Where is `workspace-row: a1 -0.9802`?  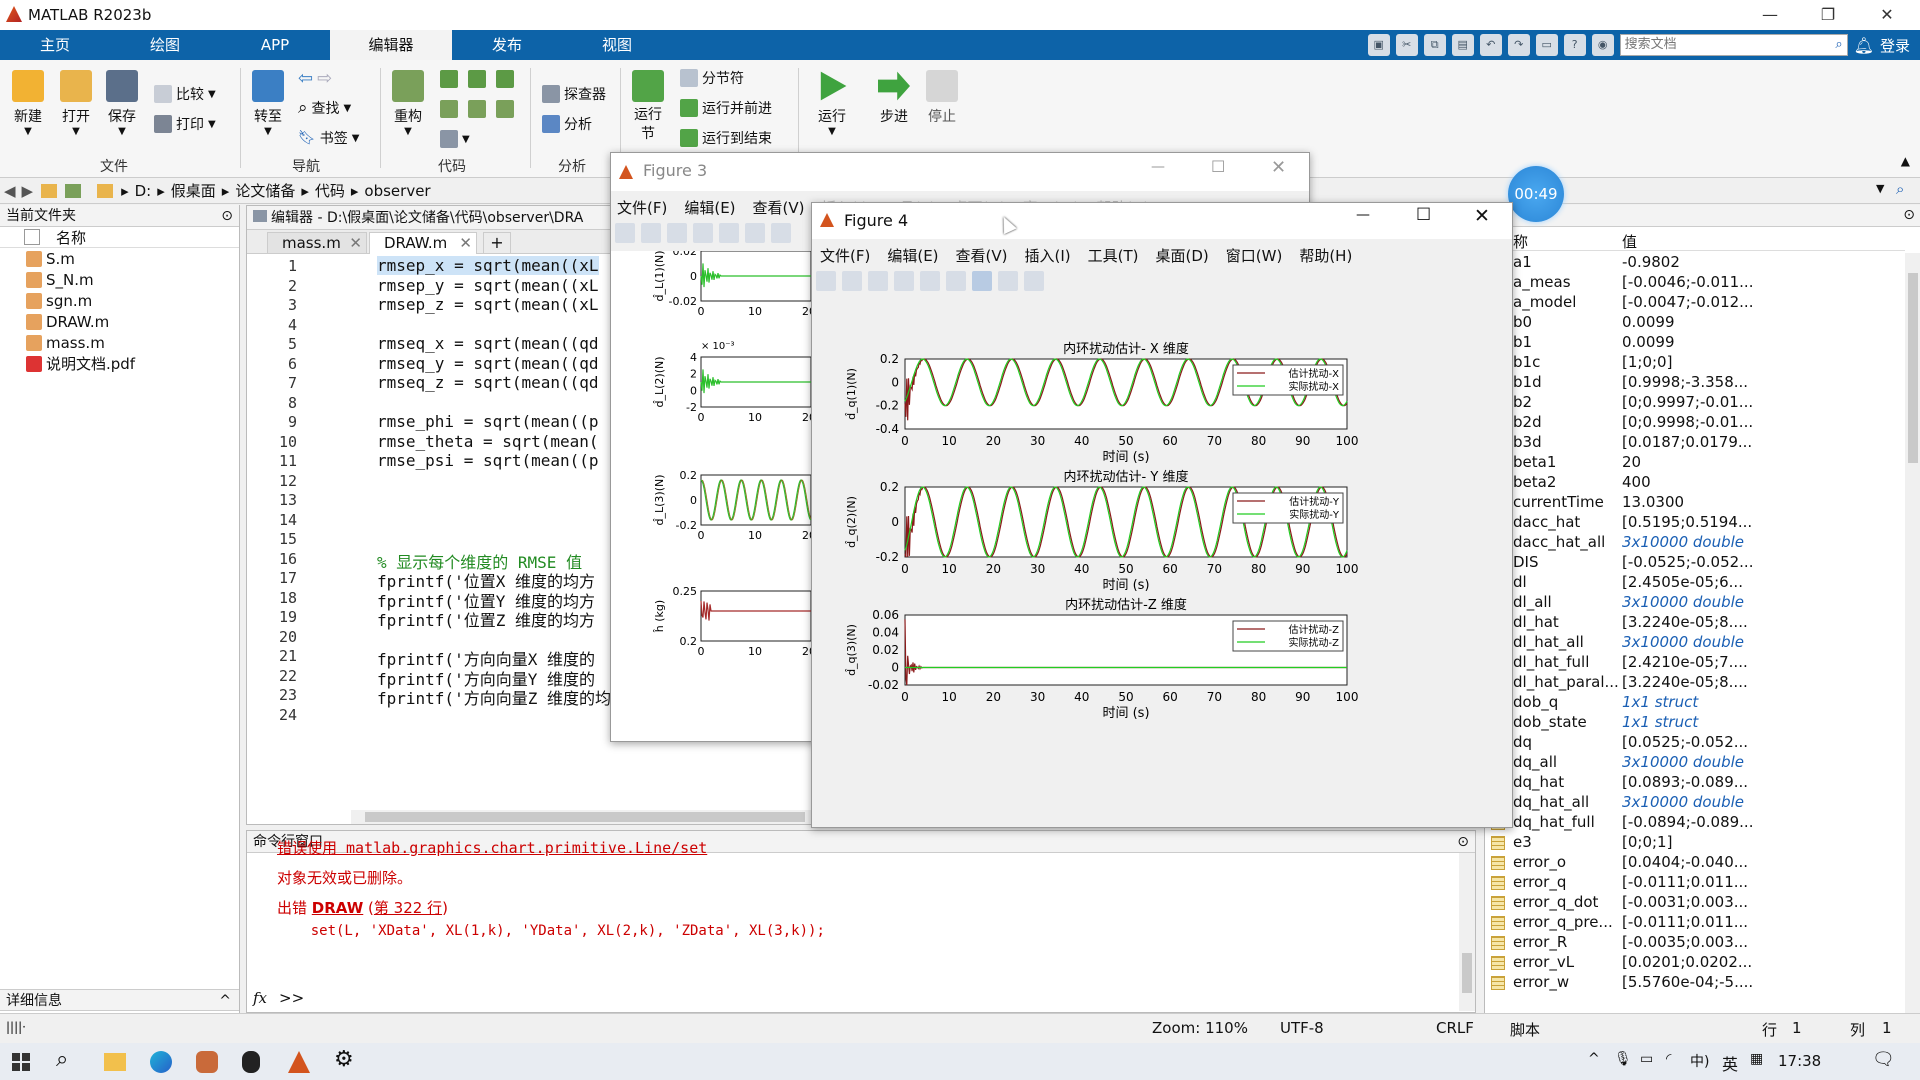
workspace-row: a1 -0.9802 is located at coordinates (1695, 263).